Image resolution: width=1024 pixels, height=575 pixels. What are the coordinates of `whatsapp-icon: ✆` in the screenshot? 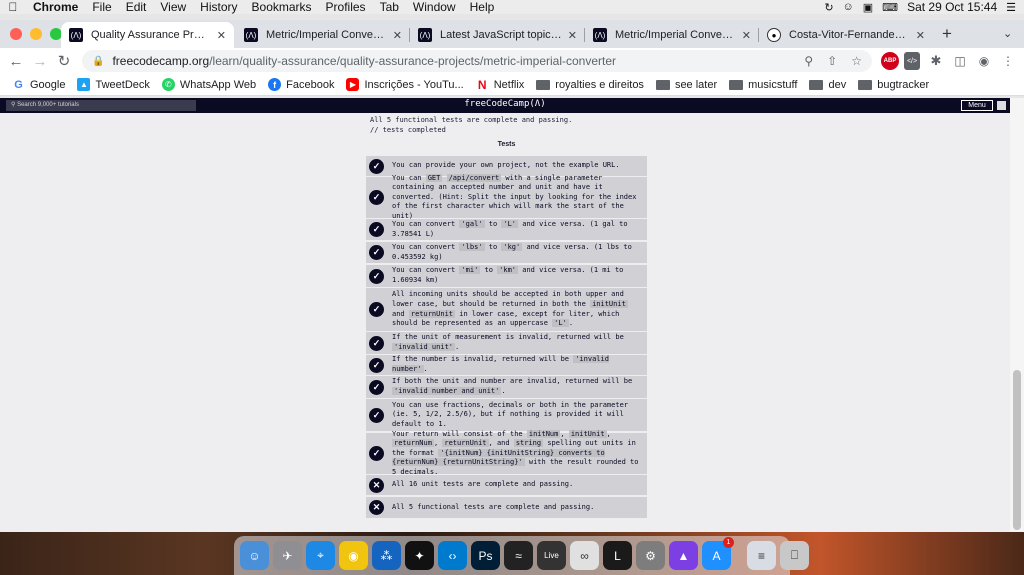 It's located at (168, 84).